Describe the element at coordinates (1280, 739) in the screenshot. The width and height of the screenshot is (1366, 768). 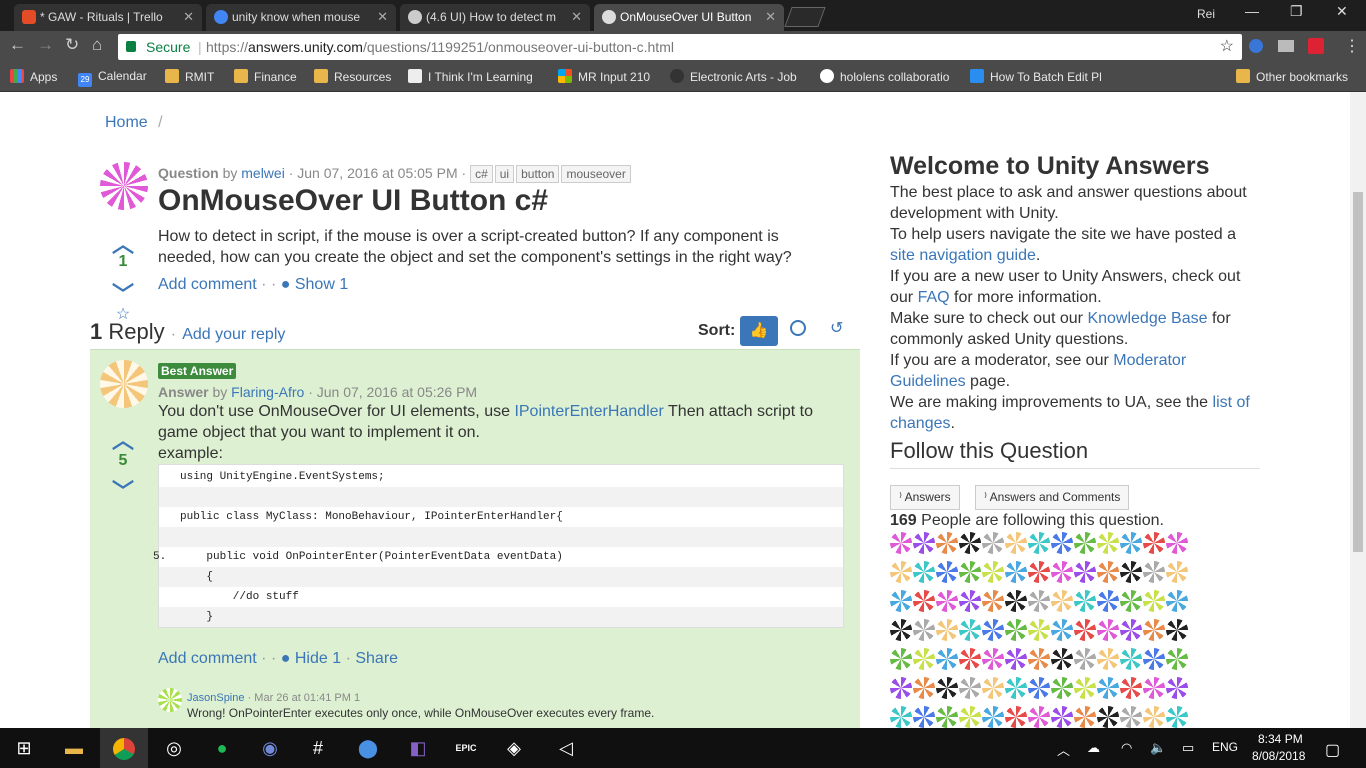
I see `clock-time: 8:34 PM` at that location.